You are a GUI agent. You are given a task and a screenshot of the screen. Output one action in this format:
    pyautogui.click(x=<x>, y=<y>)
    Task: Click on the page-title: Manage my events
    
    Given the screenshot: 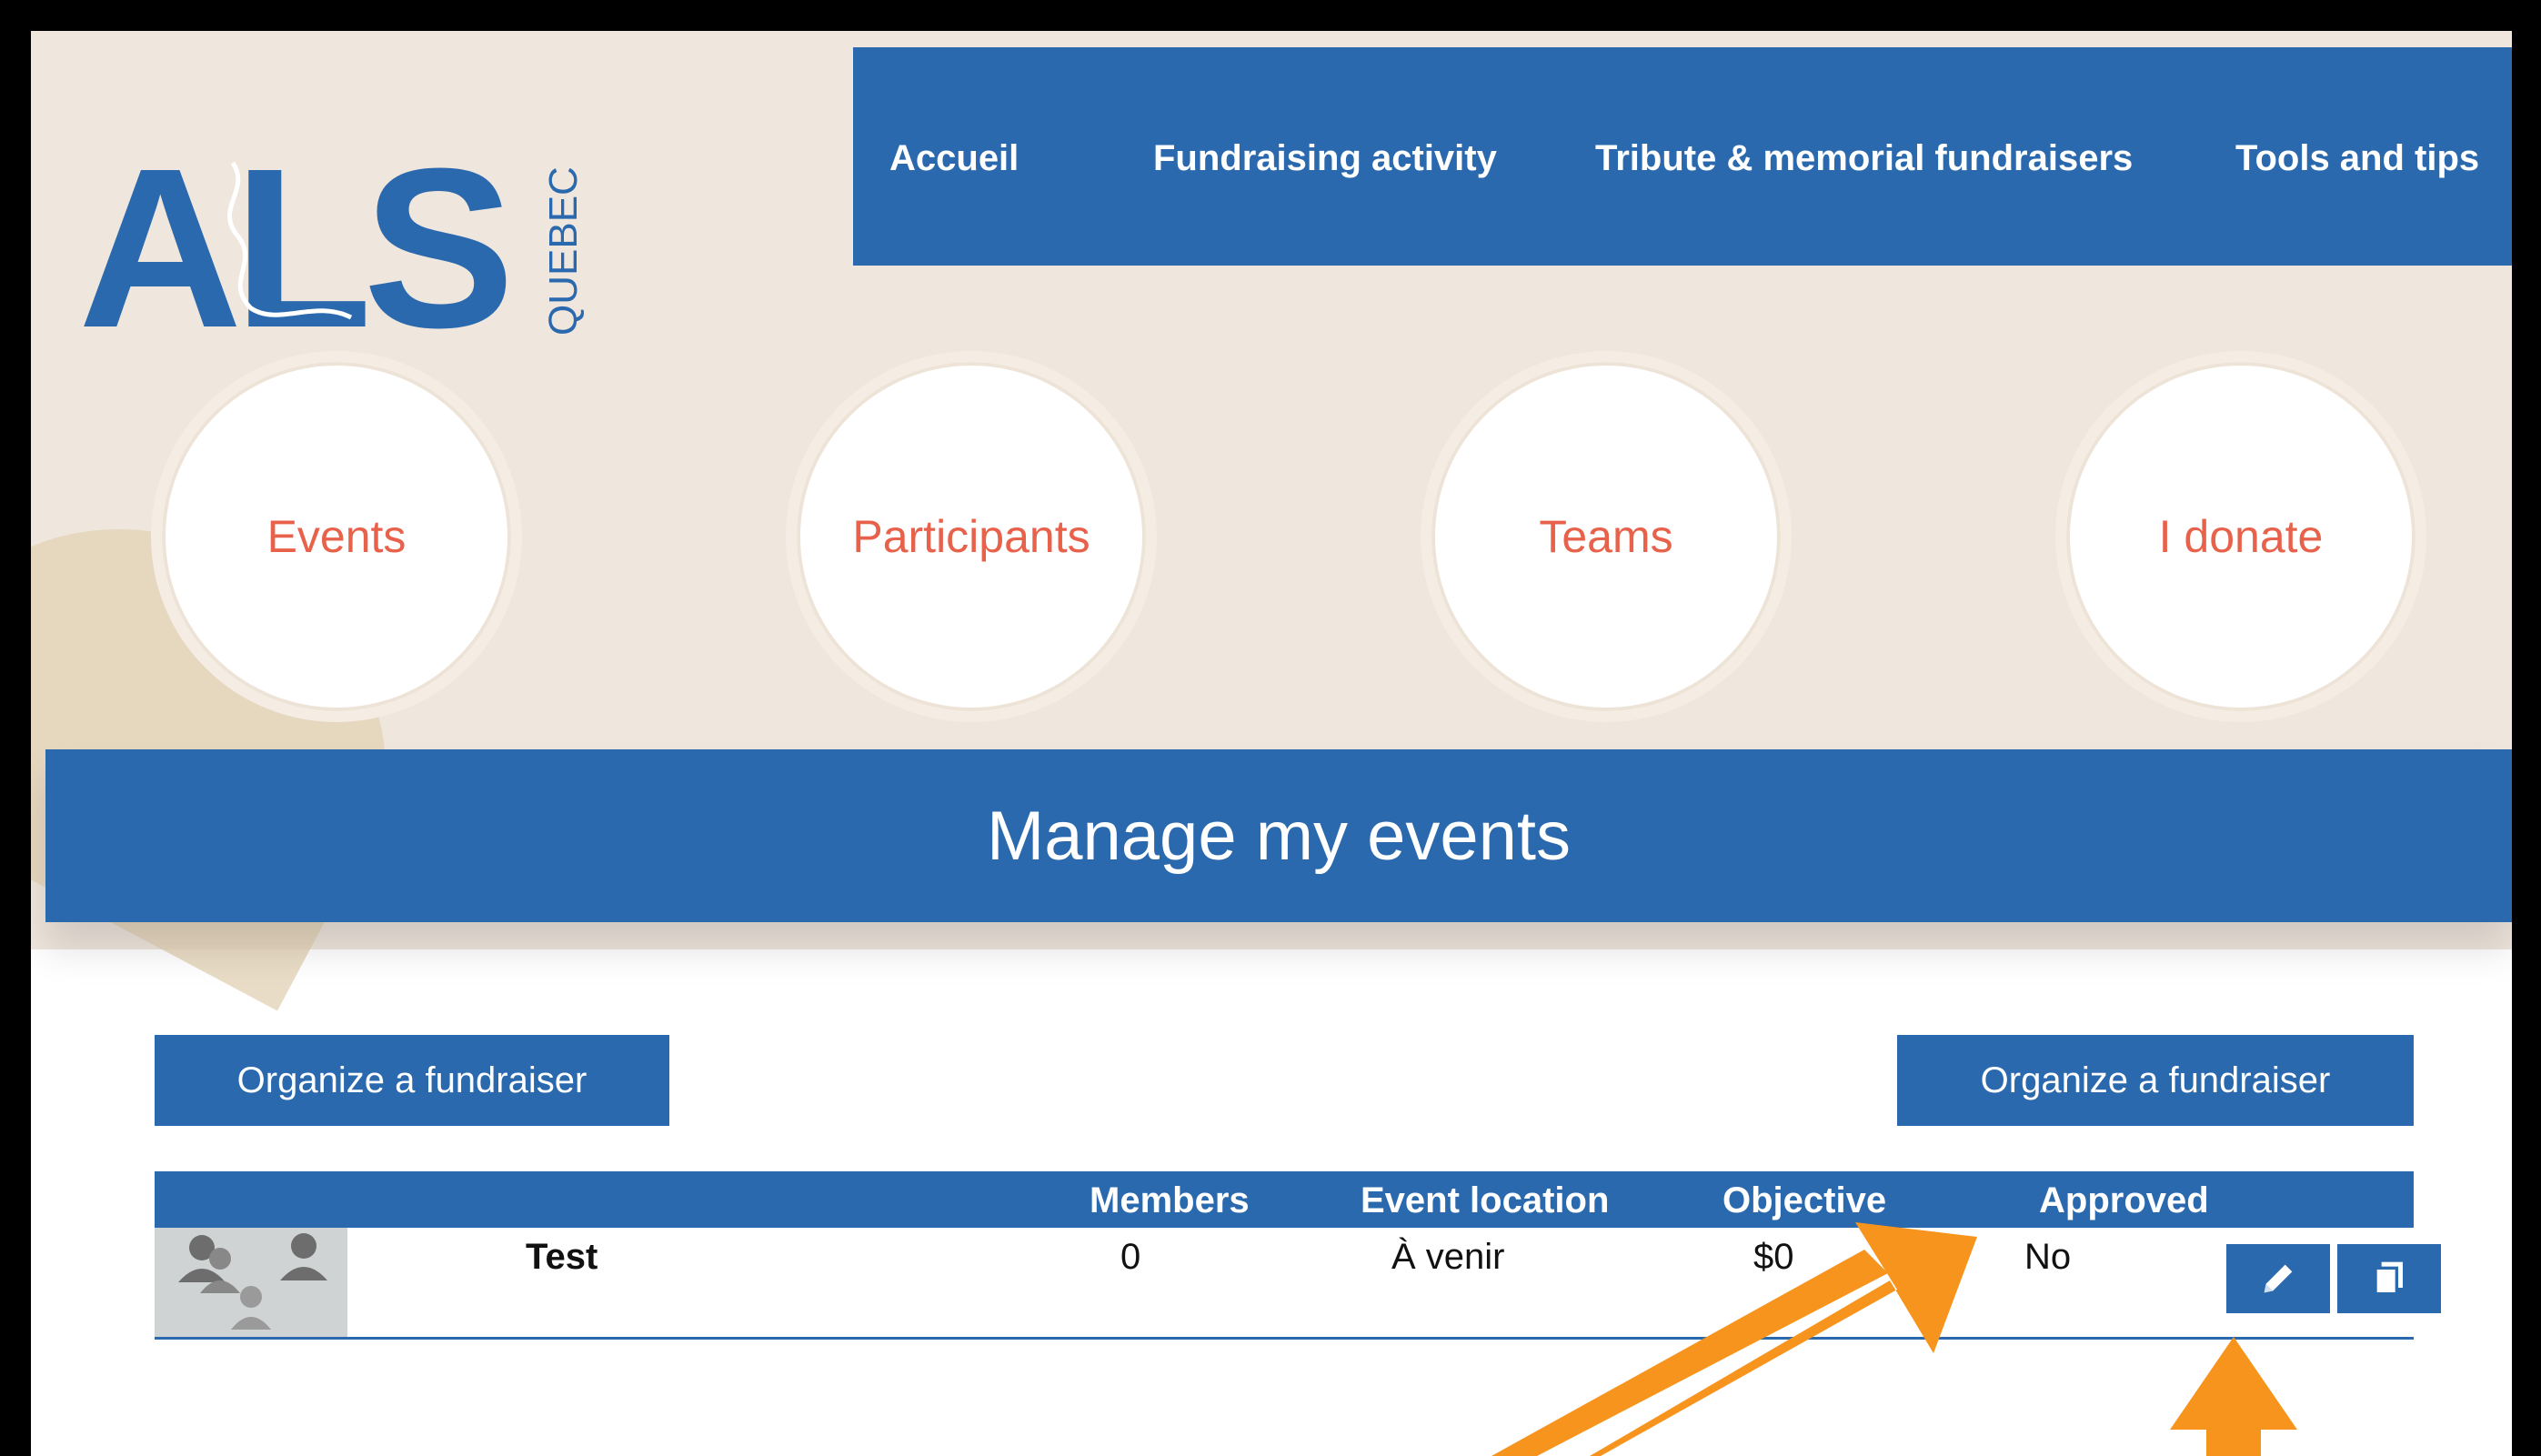 What is the action you would take?
    pyautogui.click(x=1279, y=836)
    